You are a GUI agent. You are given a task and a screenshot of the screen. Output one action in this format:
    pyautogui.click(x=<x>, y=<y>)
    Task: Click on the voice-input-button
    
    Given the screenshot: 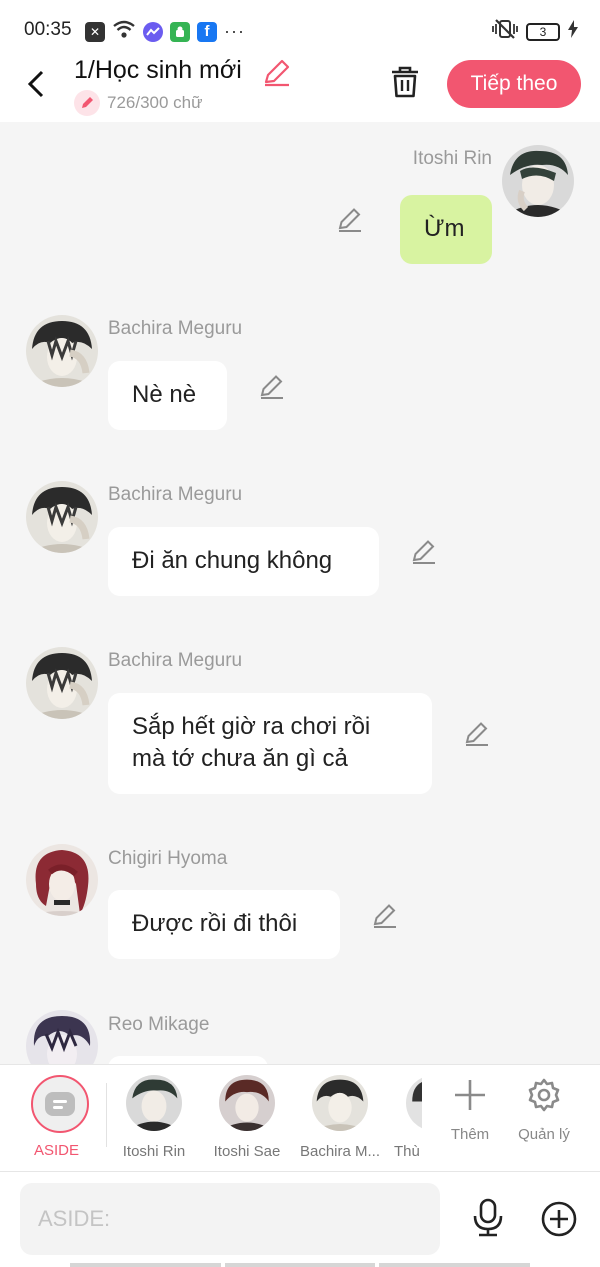 What is the action you would take?
    pyautogui.click(x=488, y=1218)
    